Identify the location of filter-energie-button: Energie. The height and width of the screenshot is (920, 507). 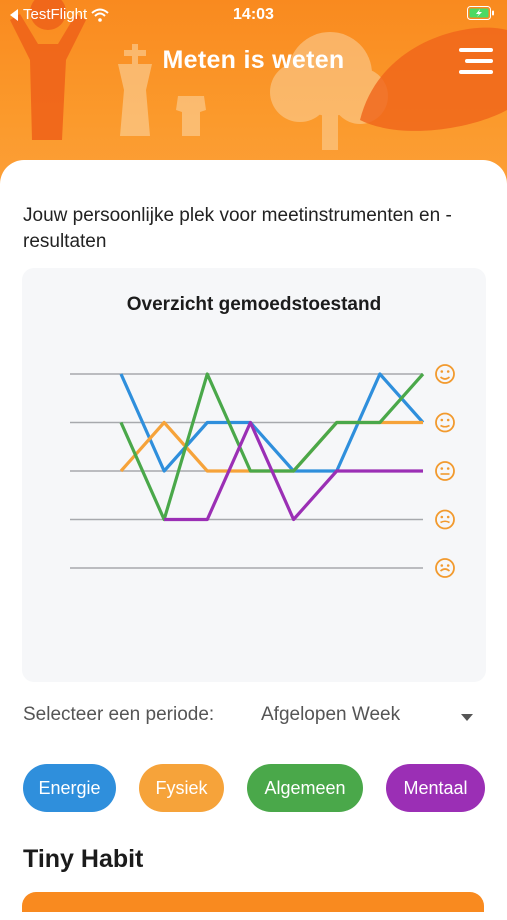
(69, 788).